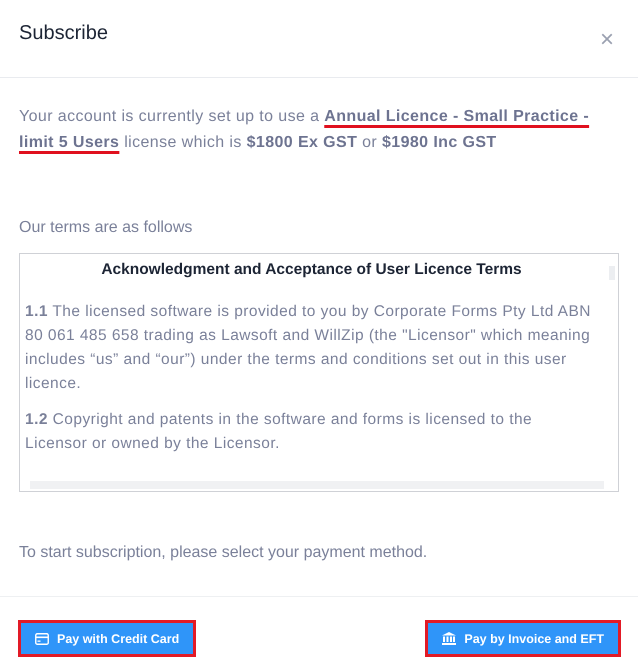 The width and height of the screenshot is (638, 670). What do you see at coordinates (279, 432) in the screenshot?
I see `terms-paragraph: 1.2 Copyright and patents in the software and forms is licensed to the Licensor or owned by the Licensor.` at bounding box center [279, 432].